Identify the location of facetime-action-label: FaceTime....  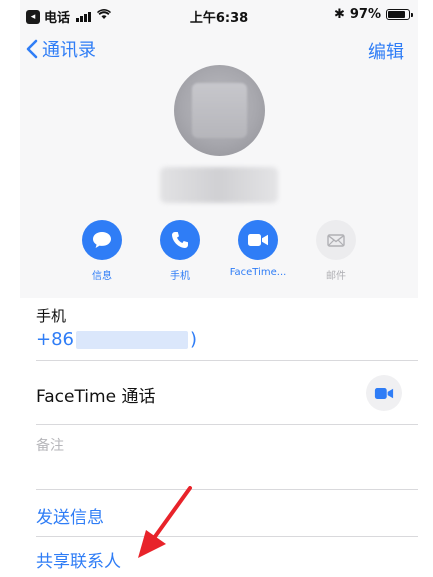
(258, 272).